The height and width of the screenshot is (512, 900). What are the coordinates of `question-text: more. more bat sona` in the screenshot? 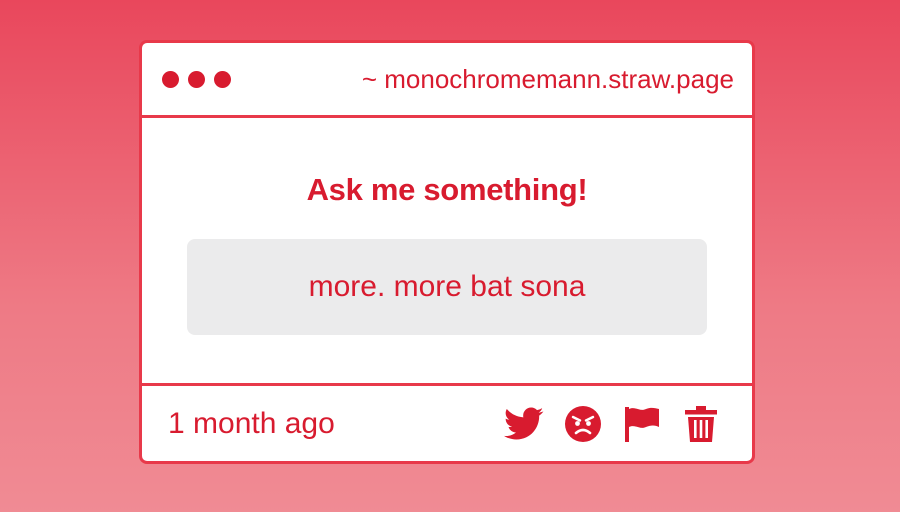 It's located at (447, 287).